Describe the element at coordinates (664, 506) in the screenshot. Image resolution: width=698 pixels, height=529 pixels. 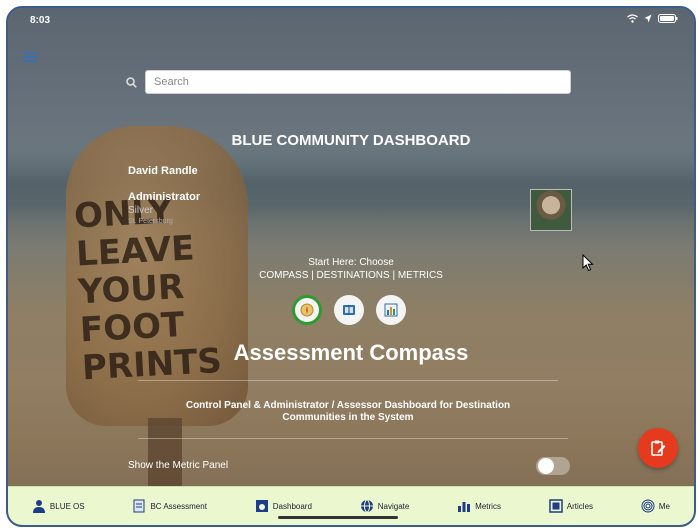
I see `nav-label-me: Me` at that location.